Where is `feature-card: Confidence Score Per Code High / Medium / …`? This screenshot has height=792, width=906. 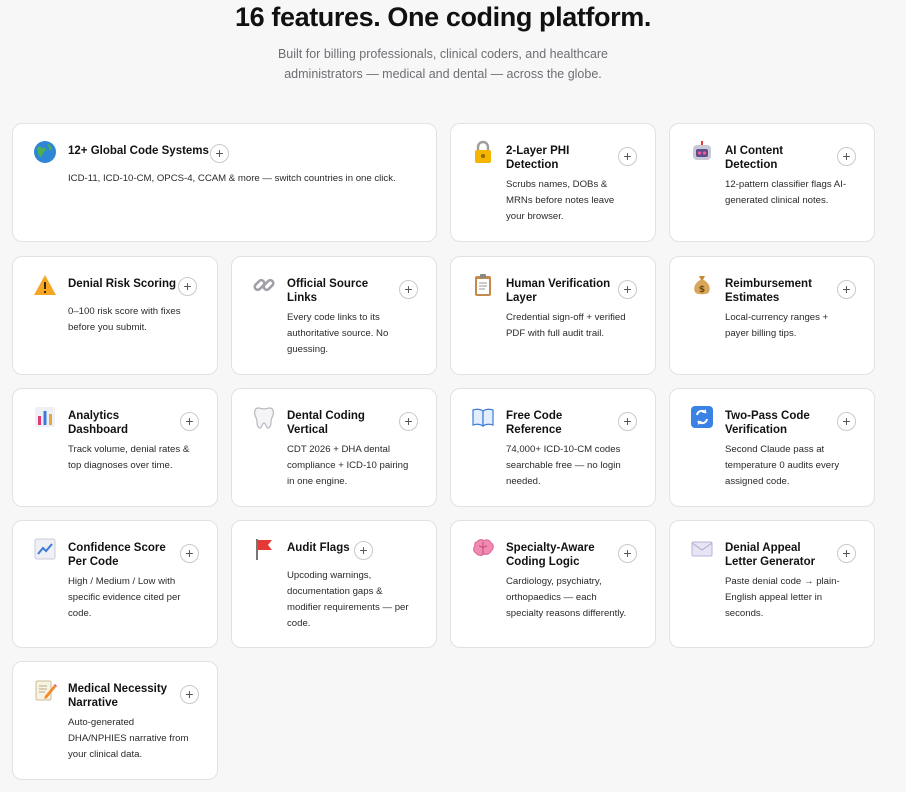
feature-card: Confidence Score Per Code High / Medium / … is located at coordinates (115, 584).